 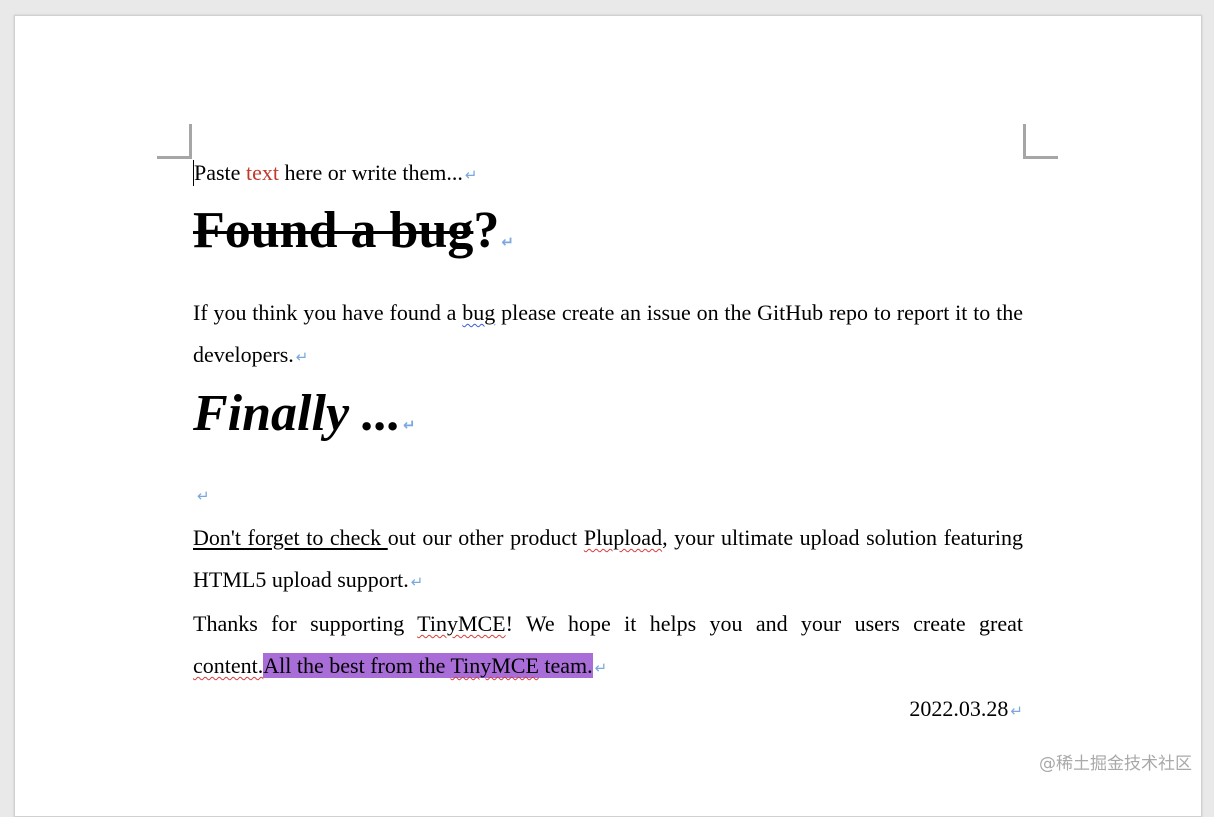 I want to click on margin-corner-top-left, so click(x=174, y=141).